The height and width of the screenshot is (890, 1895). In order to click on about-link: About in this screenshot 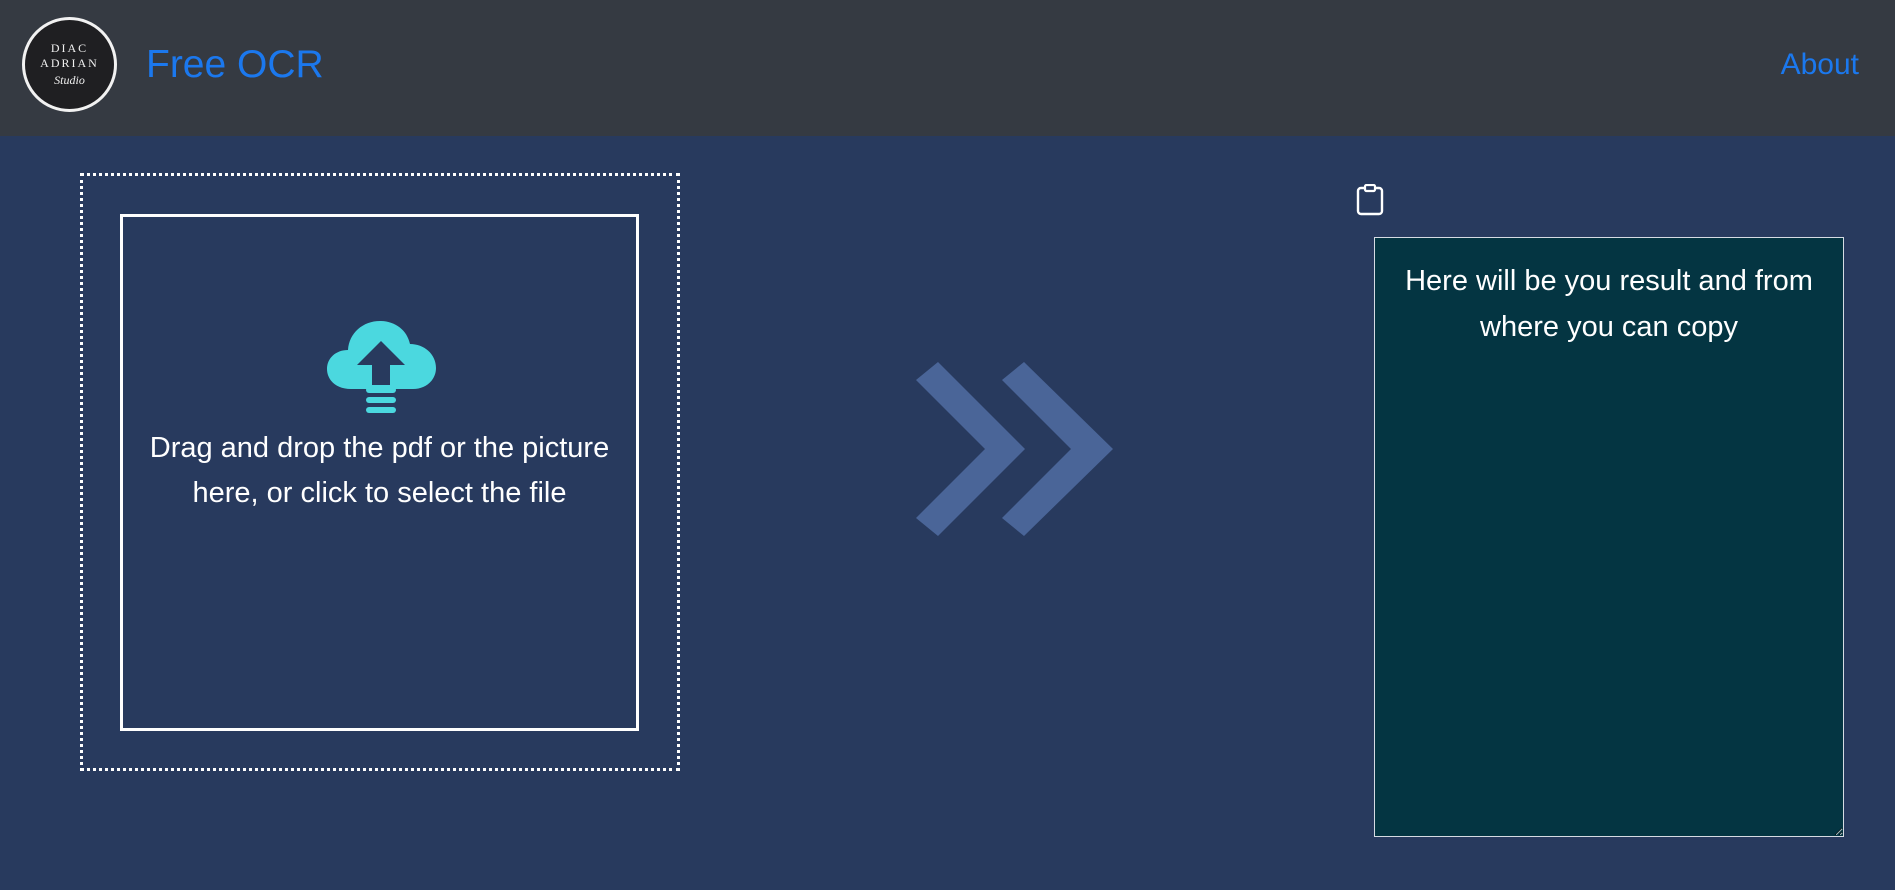, I will do `click(1820, 65)`.